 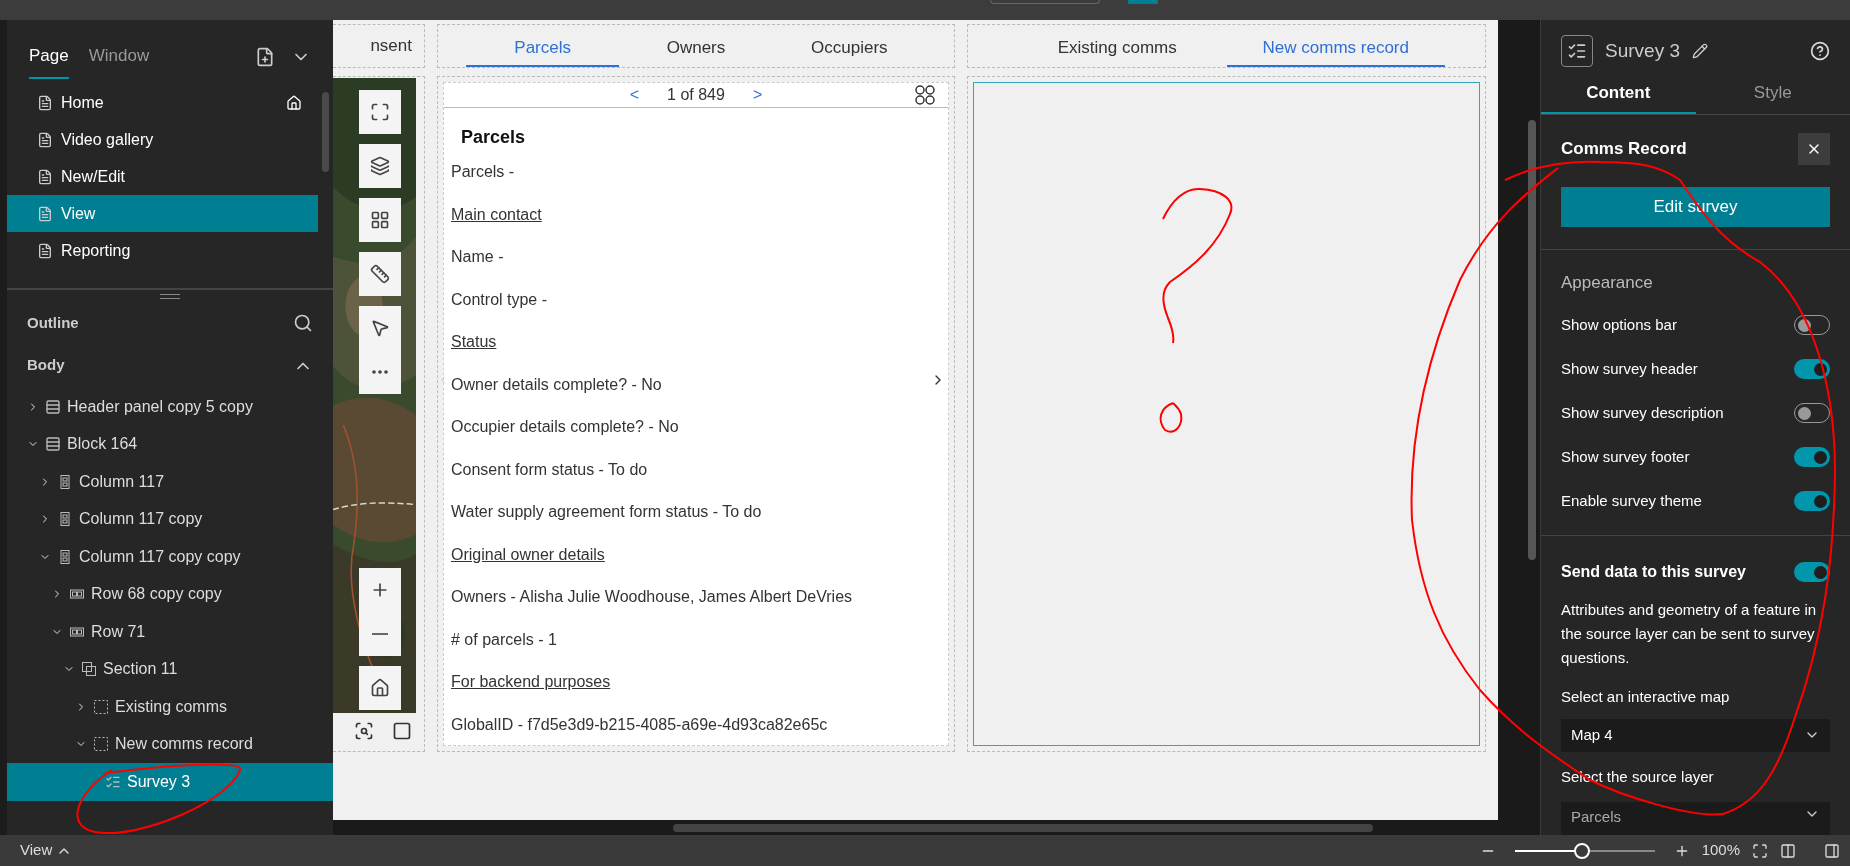 I want to click on ruler-icon, so click(x=380, y=274).